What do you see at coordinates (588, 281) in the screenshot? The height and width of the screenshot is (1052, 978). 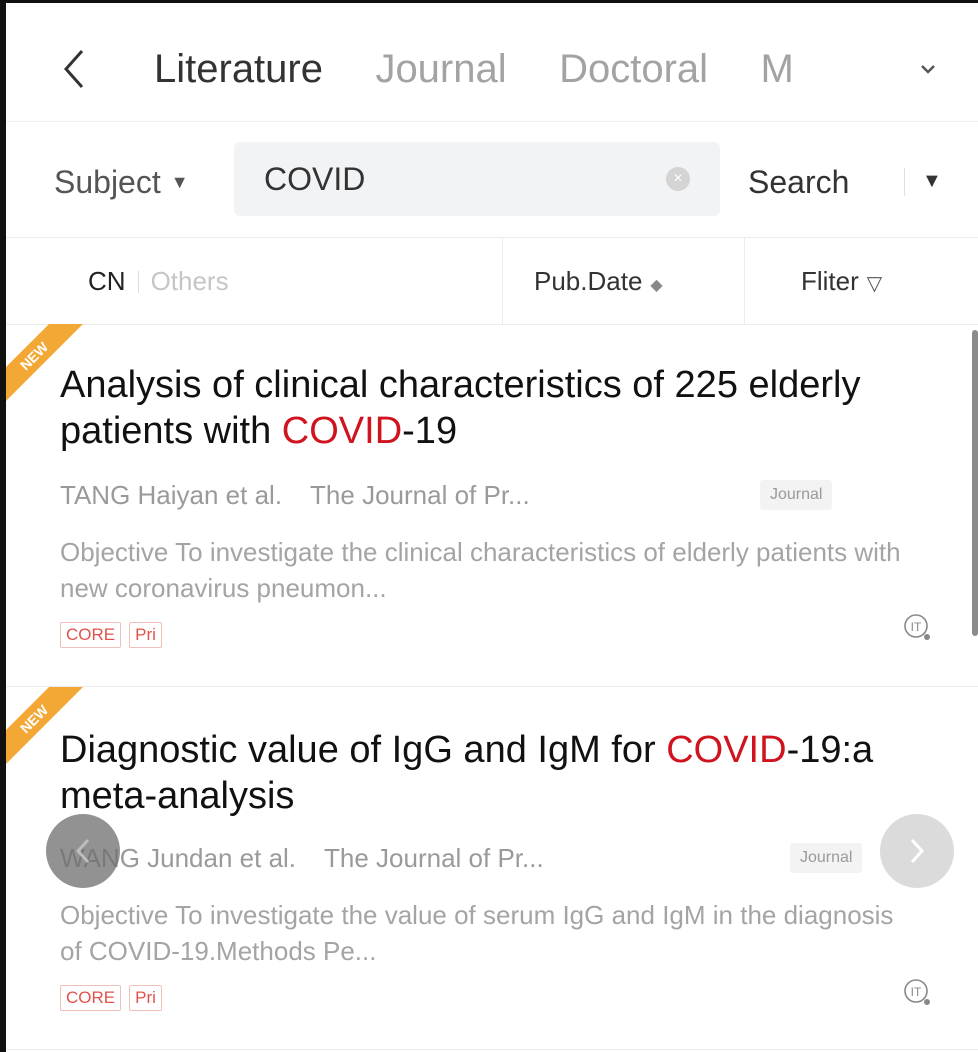 I see `sort-label: Pub.Date` at bounding box center [588, 281].